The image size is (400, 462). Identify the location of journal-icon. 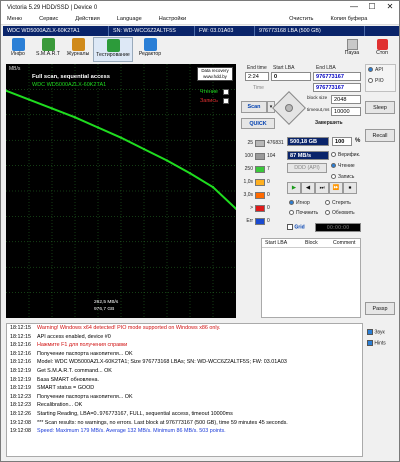
(78, 44).